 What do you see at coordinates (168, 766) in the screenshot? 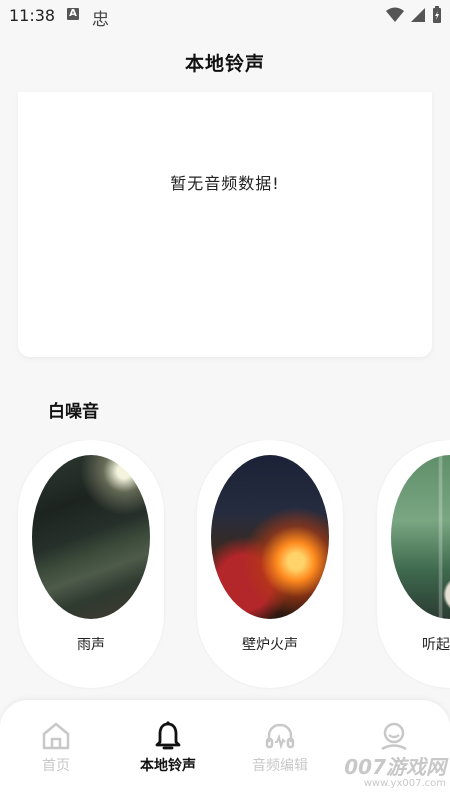
I see `nav-label-local-ringtones: 本地铃声` at bounding box center [168, 766].